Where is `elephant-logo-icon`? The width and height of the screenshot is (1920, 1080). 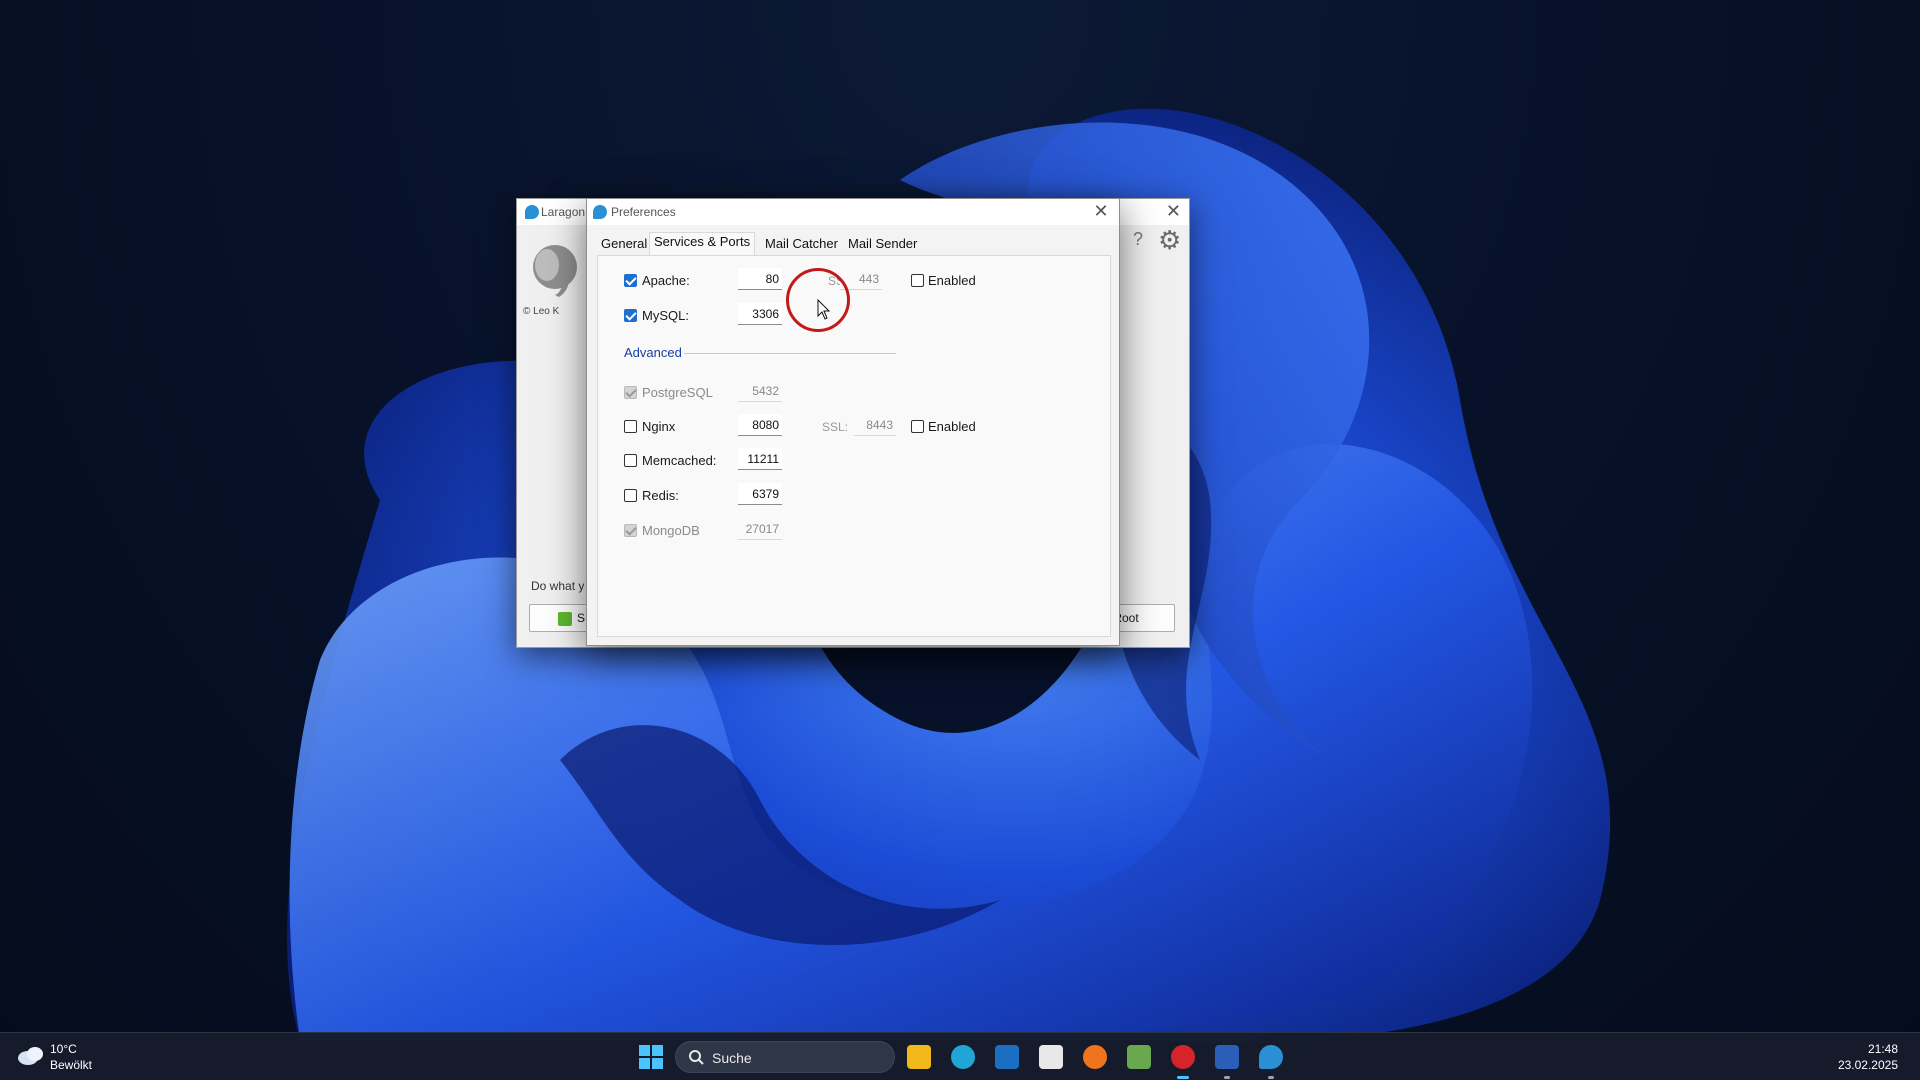 elephant-logo-icon is located at coordinates (555, 271).